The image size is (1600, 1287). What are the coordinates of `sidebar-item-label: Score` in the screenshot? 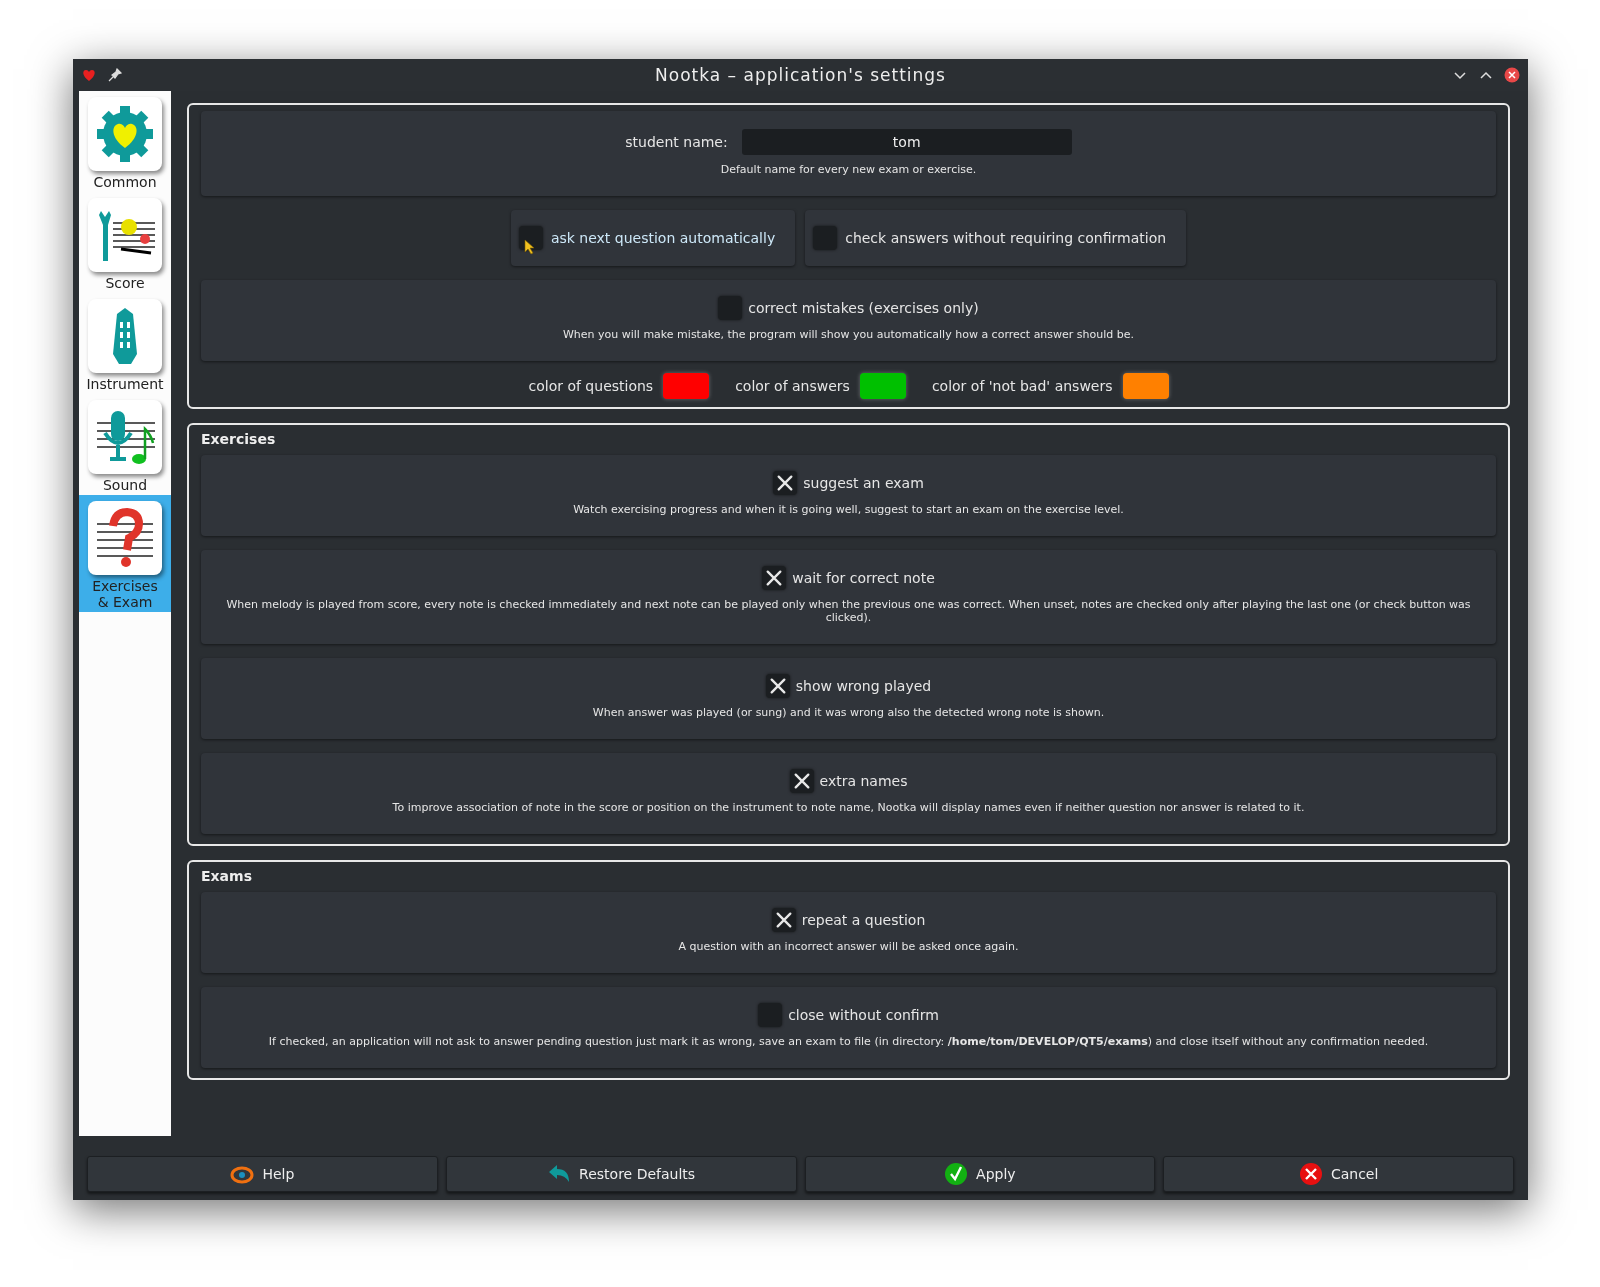 It's located at (125, 283).